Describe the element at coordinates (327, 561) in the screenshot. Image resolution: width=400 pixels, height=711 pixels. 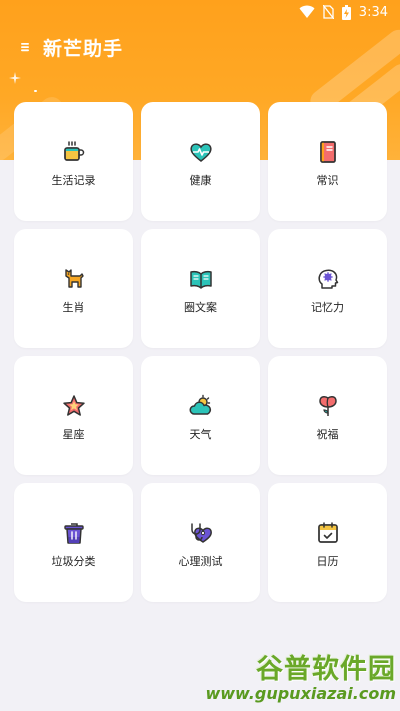
I see `feature-label: 日历` at that location.